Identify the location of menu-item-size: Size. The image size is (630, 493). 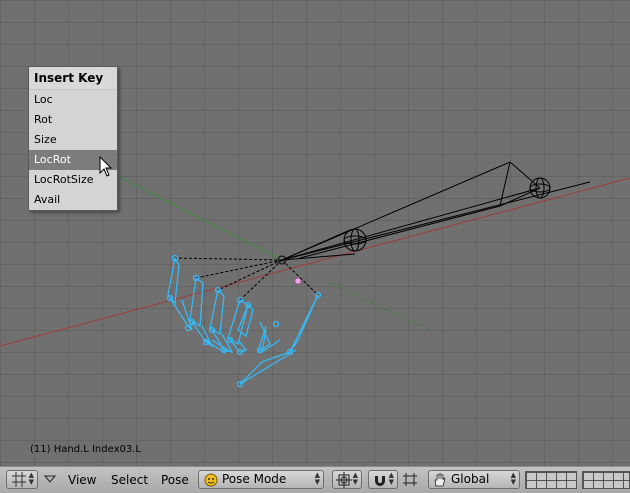
(73, 140).